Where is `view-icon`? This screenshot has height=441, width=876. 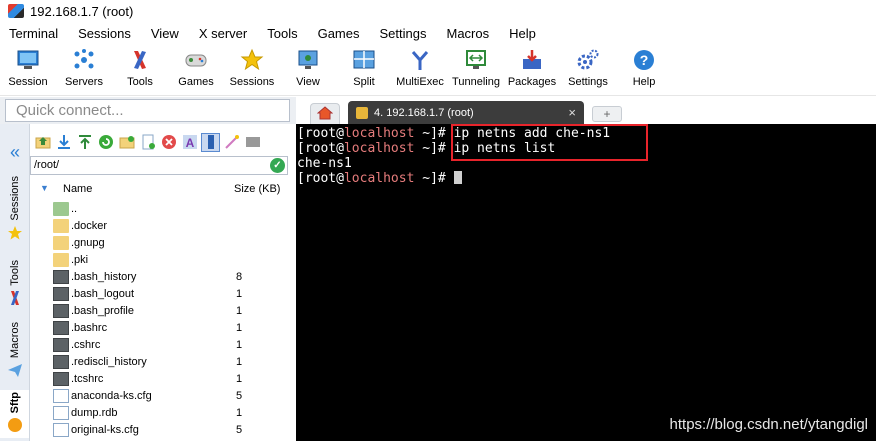
view-icon is located at coordinates (308, 60).